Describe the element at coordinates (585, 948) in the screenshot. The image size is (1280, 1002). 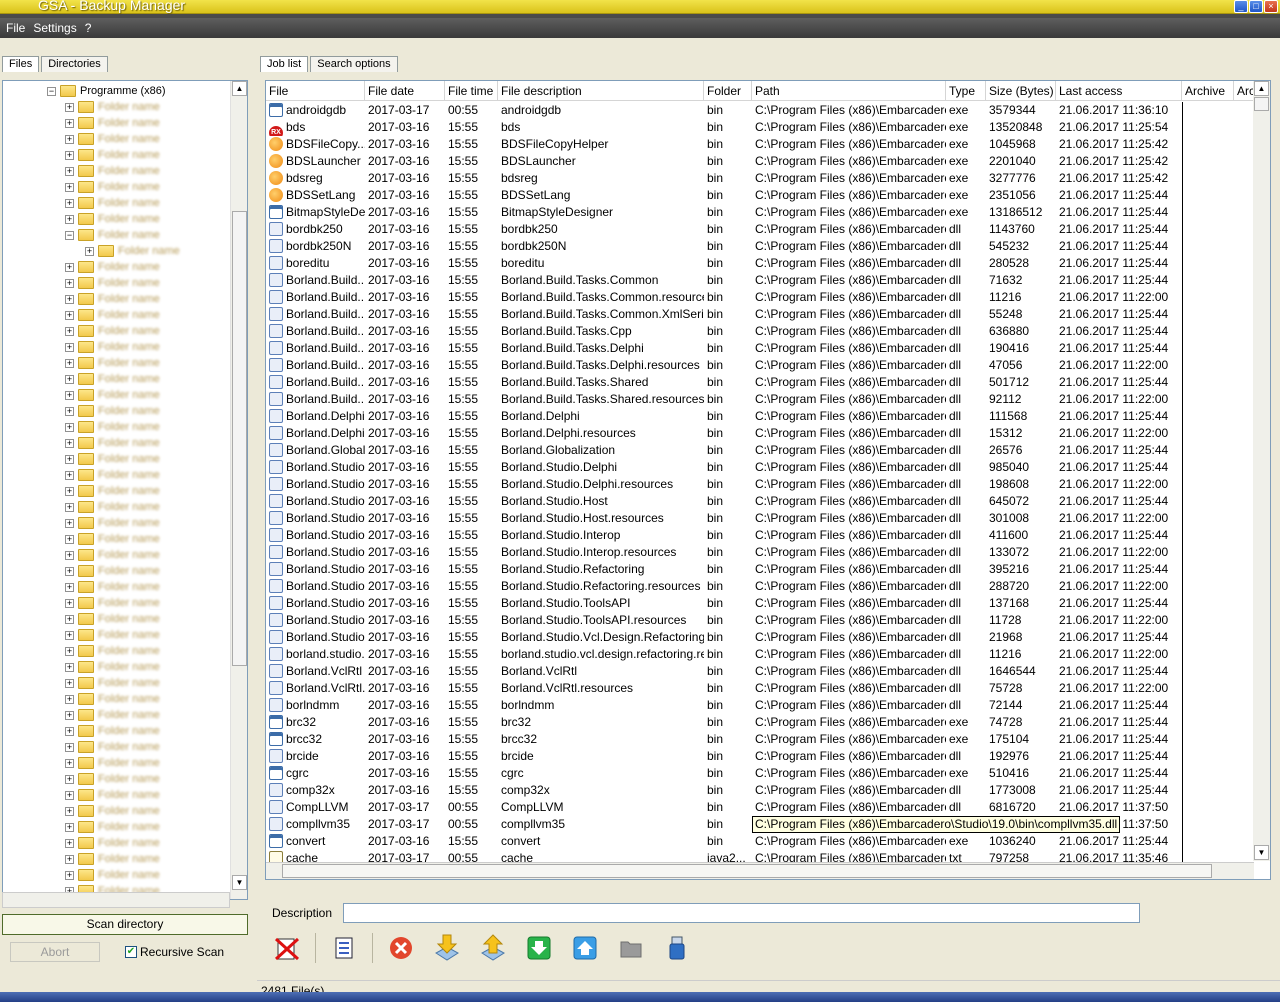
I see `backup-icon` at that location.